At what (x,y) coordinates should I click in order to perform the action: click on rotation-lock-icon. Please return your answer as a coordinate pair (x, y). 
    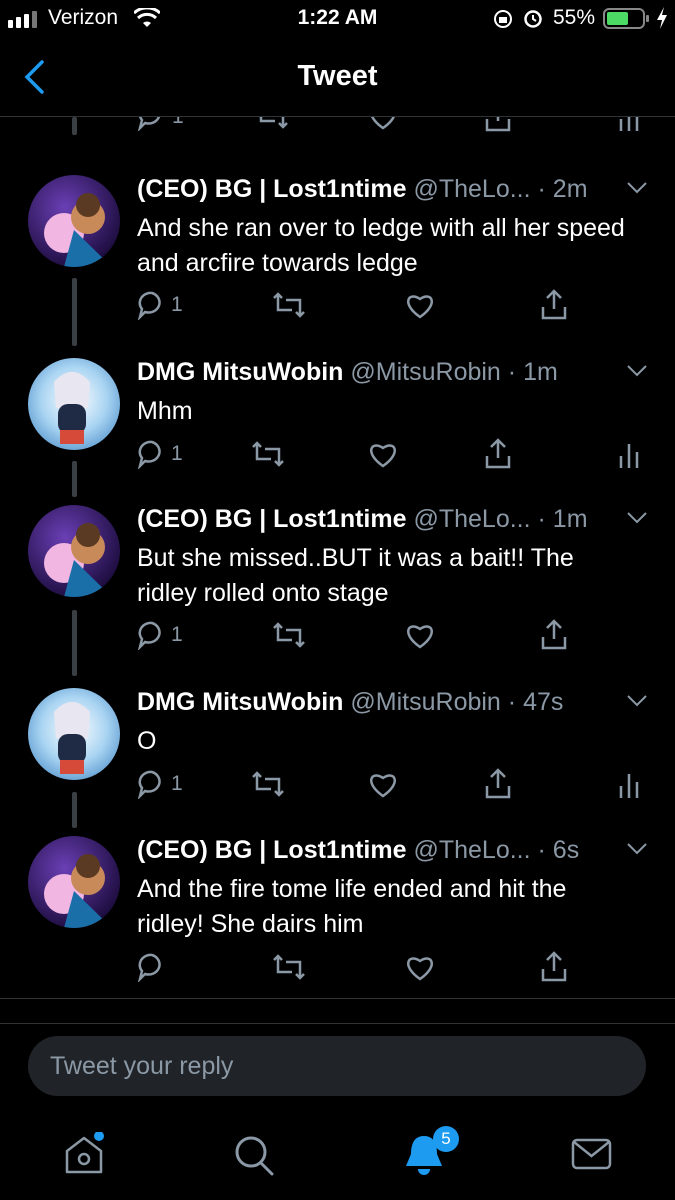
    Looking at the image, I should click on (503, 19).